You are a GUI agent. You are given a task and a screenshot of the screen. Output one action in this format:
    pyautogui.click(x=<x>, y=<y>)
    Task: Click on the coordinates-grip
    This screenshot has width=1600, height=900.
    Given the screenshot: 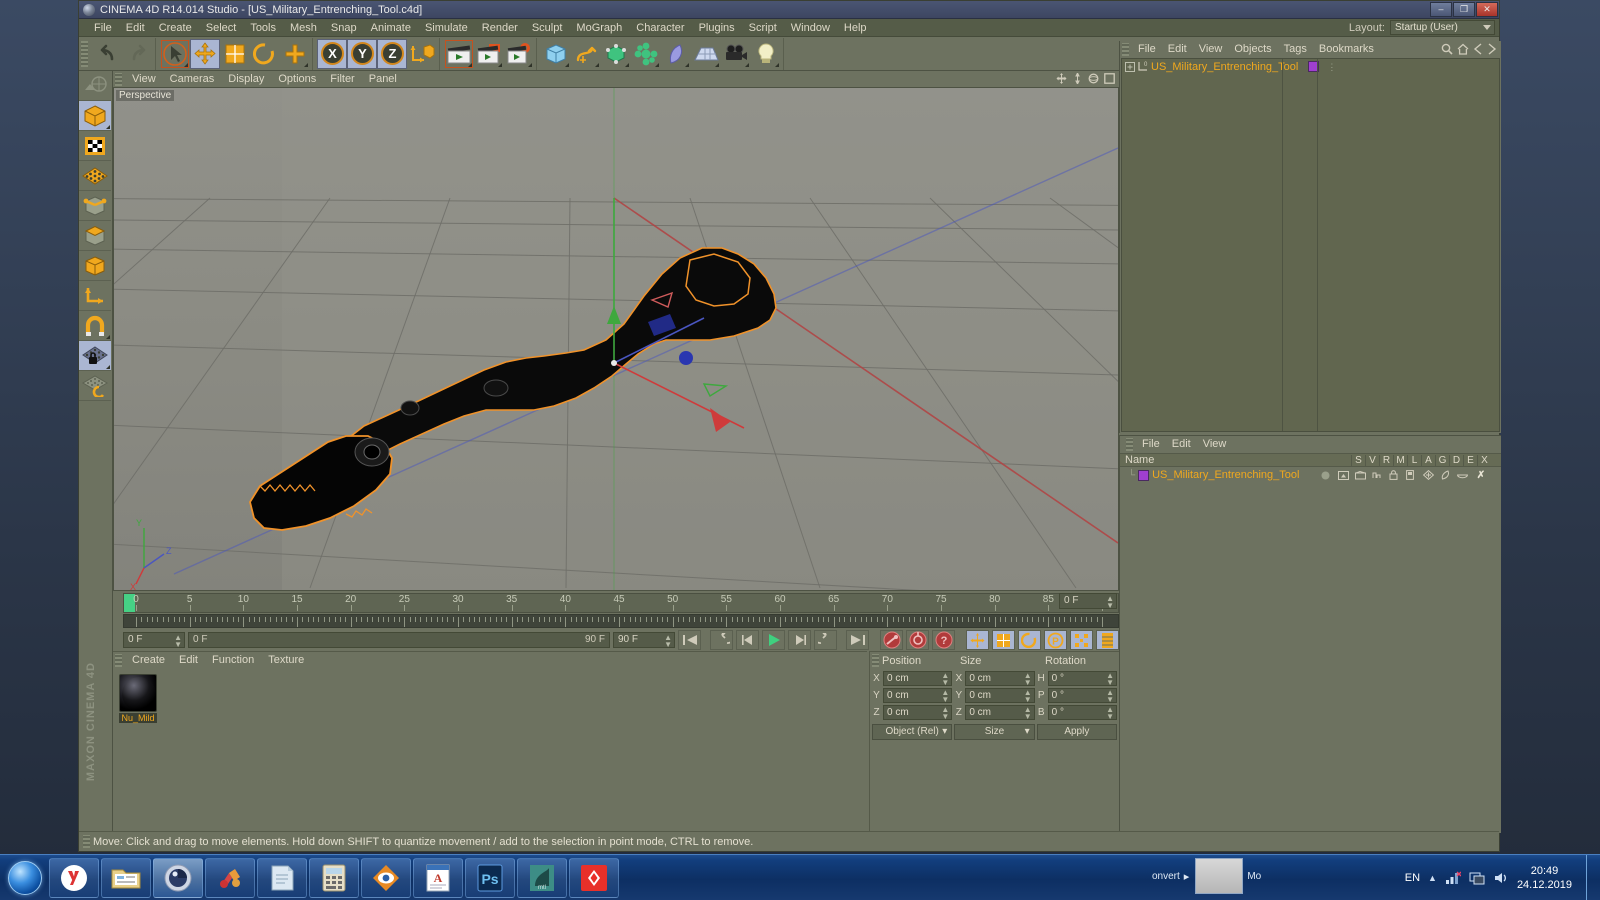 What is the action you would take?
    pyautogui.click(x=875, y=660)
    